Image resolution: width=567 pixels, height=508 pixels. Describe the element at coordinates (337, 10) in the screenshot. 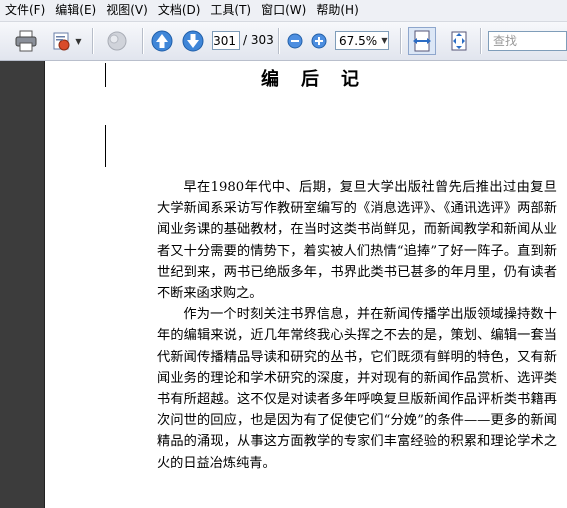

I see `menu-help: 帮助(H)` at that location.